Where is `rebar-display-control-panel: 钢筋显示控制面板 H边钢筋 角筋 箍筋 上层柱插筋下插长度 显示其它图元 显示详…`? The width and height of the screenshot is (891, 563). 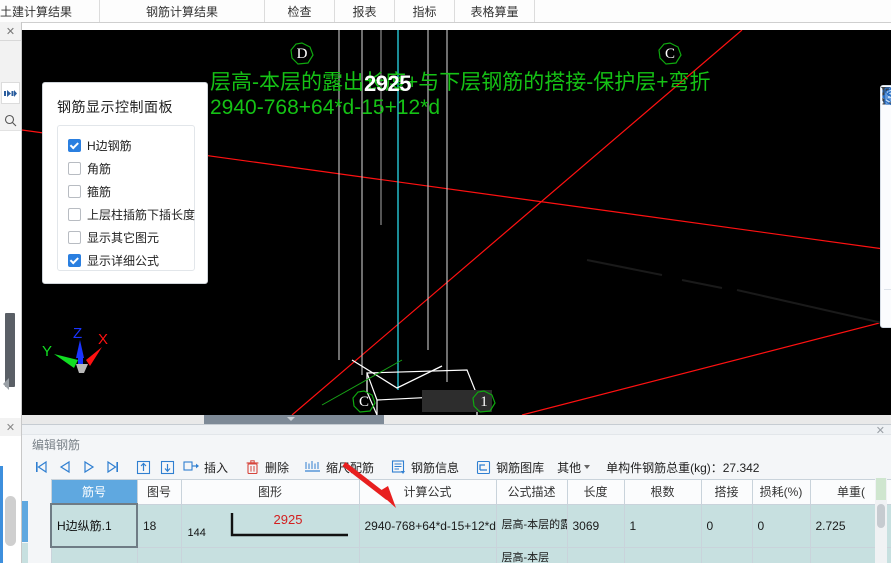
rebar-display-control-panel: 钢筋显示控制面板 H边钢筋 角筋 箍筋 上层柱插筋下插长度 显示其它图元 显示详… is located at coordinates (125, 183).